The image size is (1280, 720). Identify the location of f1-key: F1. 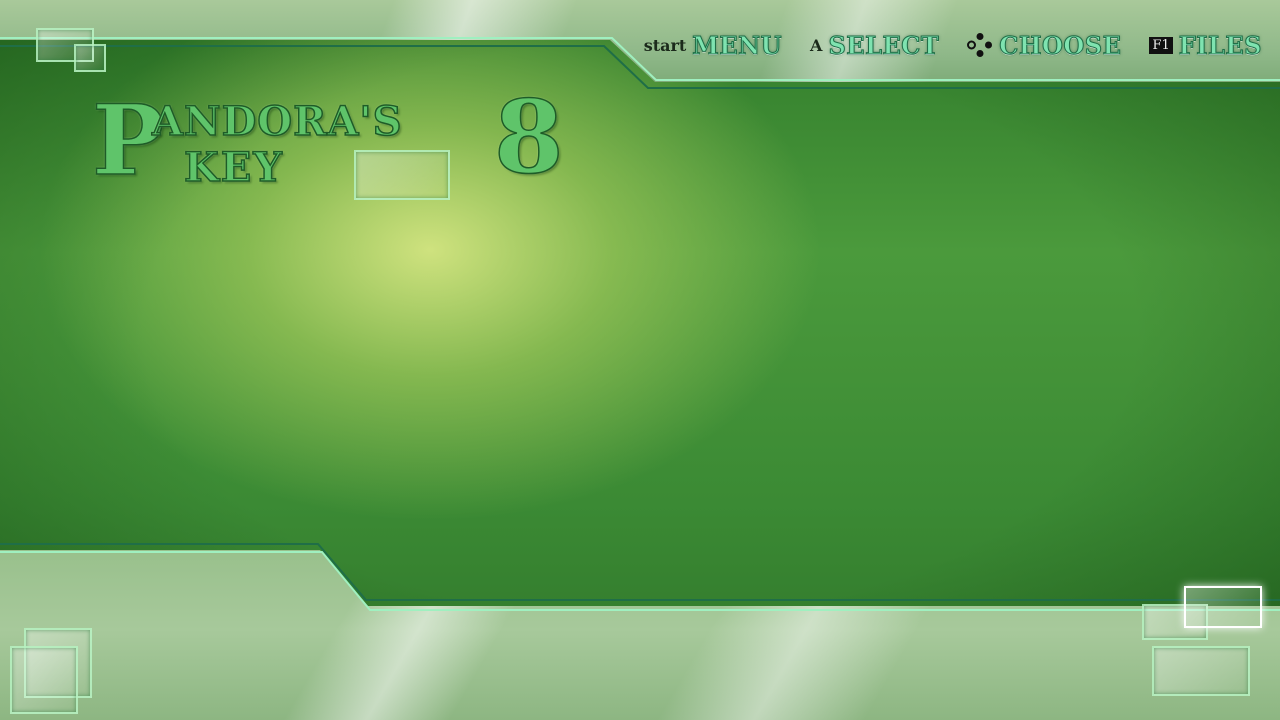
(1161, 45).